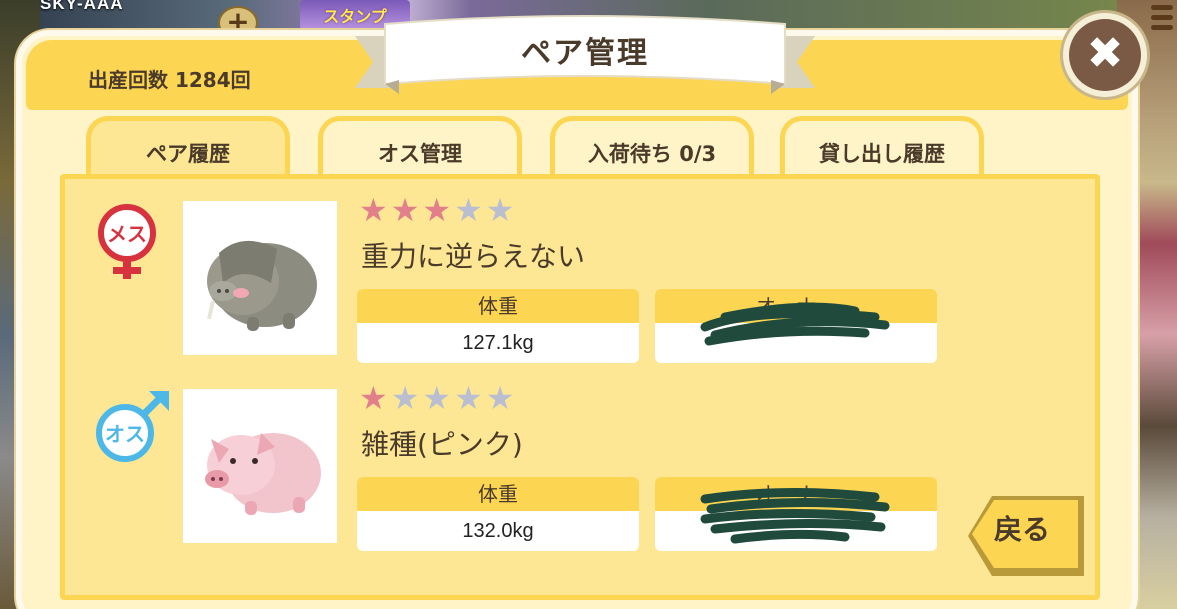  What do you see at coordinates (442, 444) in the screenshot?
I see `pig-name: 雑種(ピンク)` at bounding box center [442, 444].